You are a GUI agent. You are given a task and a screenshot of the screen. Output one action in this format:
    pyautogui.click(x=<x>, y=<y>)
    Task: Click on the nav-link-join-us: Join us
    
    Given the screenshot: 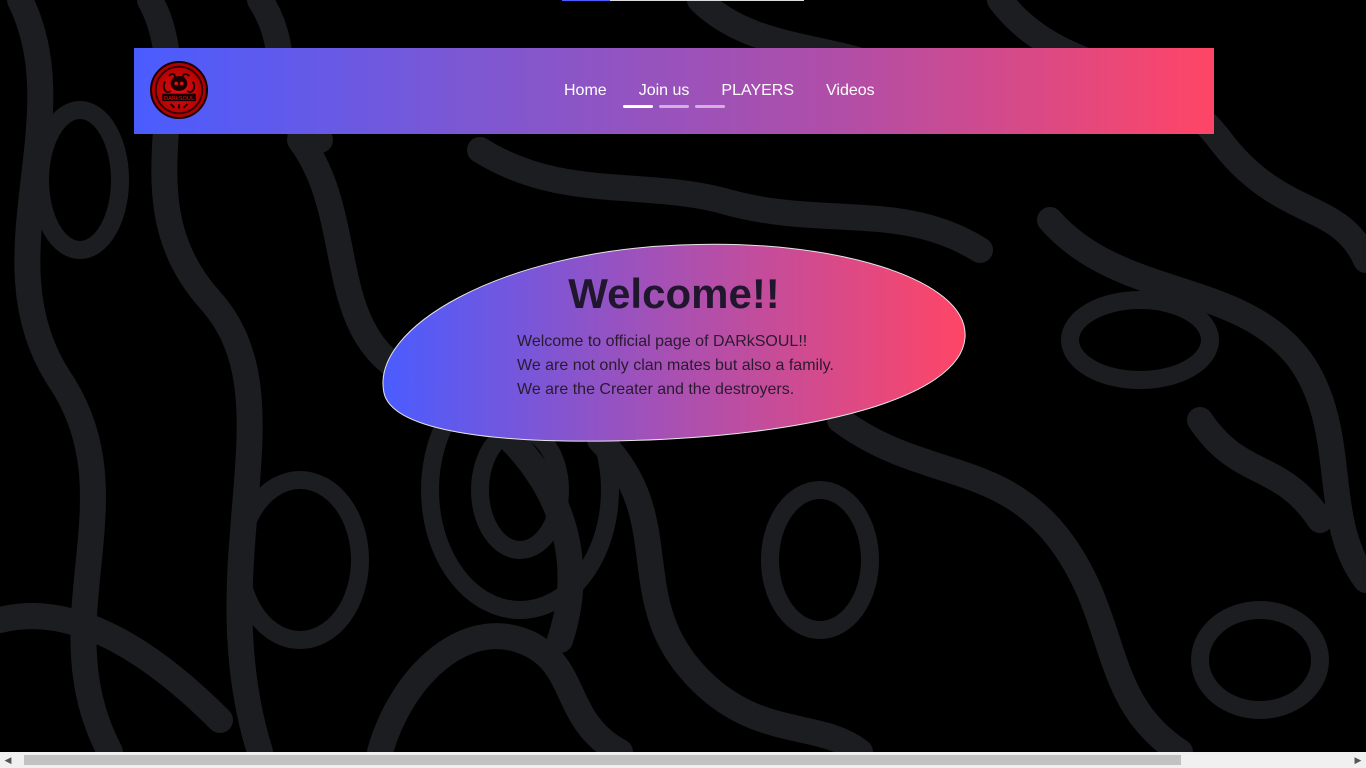 What is the action you would take?
    pyautogui.click(x=664, y=91)
    